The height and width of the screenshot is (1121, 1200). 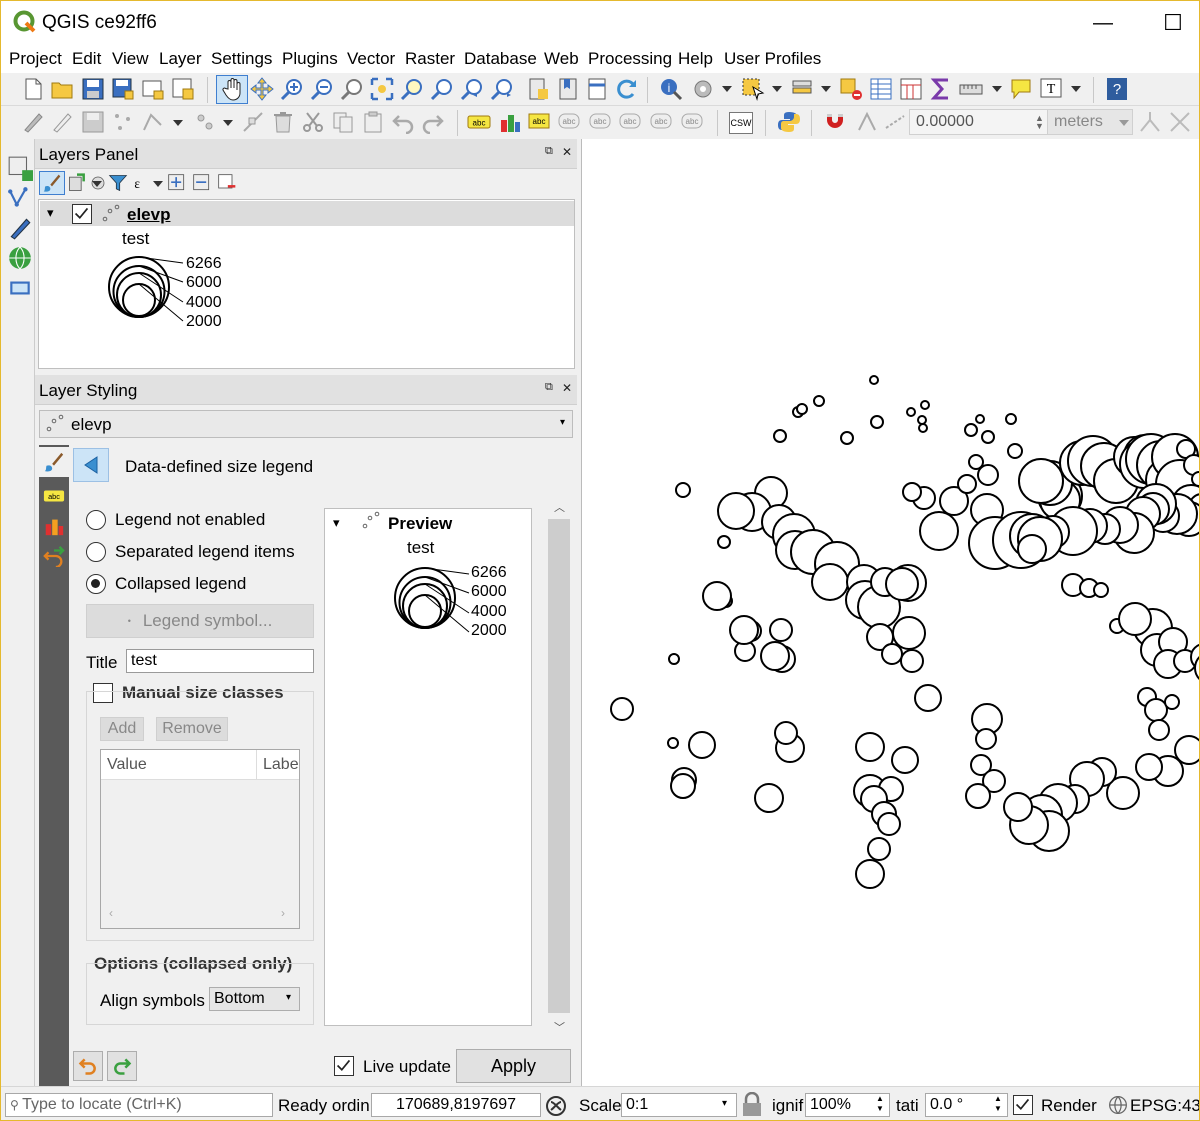 I want to click on python-console-icon, so click(x=789, y=122).